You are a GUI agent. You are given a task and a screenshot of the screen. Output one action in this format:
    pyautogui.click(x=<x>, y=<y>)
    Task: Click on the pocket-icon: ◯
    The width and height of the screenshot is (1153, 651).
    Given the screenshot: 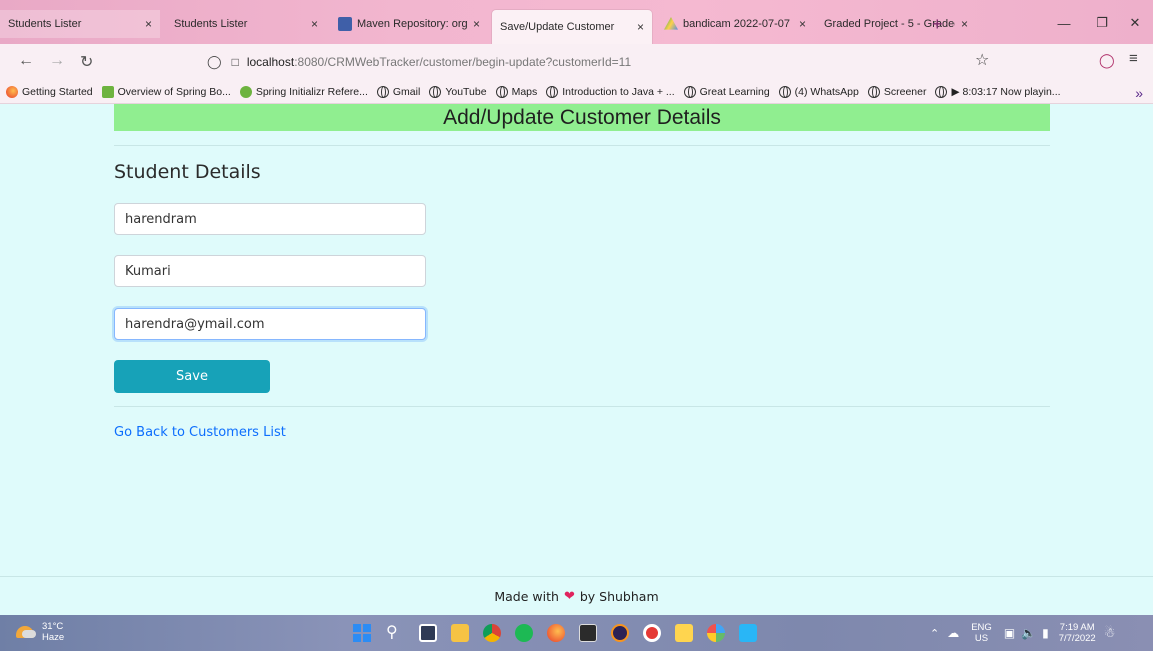 What is the action you would take?
    pyautogui.click(x=1107, y=60)
    